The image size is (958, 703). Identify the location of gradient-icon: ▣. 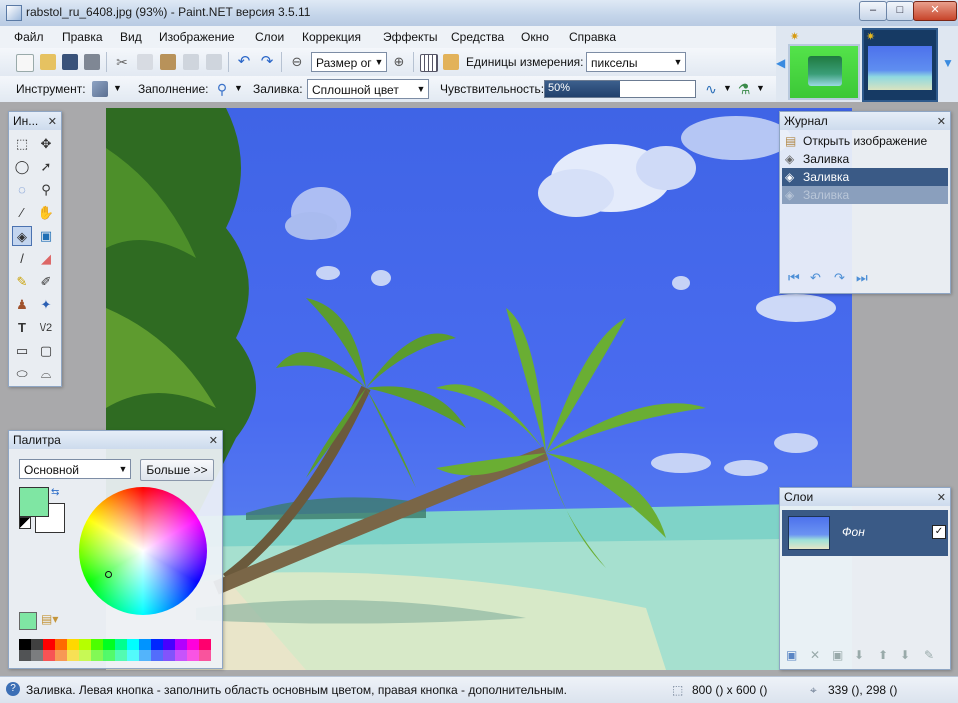
(46, 236).